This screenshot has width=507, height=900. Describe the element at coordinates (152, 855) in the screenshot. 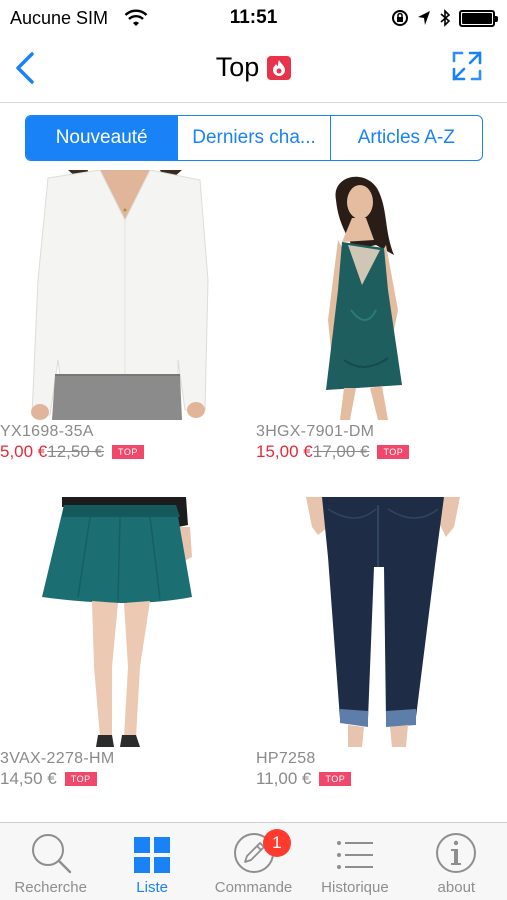

I see `grid-icon` at that location.